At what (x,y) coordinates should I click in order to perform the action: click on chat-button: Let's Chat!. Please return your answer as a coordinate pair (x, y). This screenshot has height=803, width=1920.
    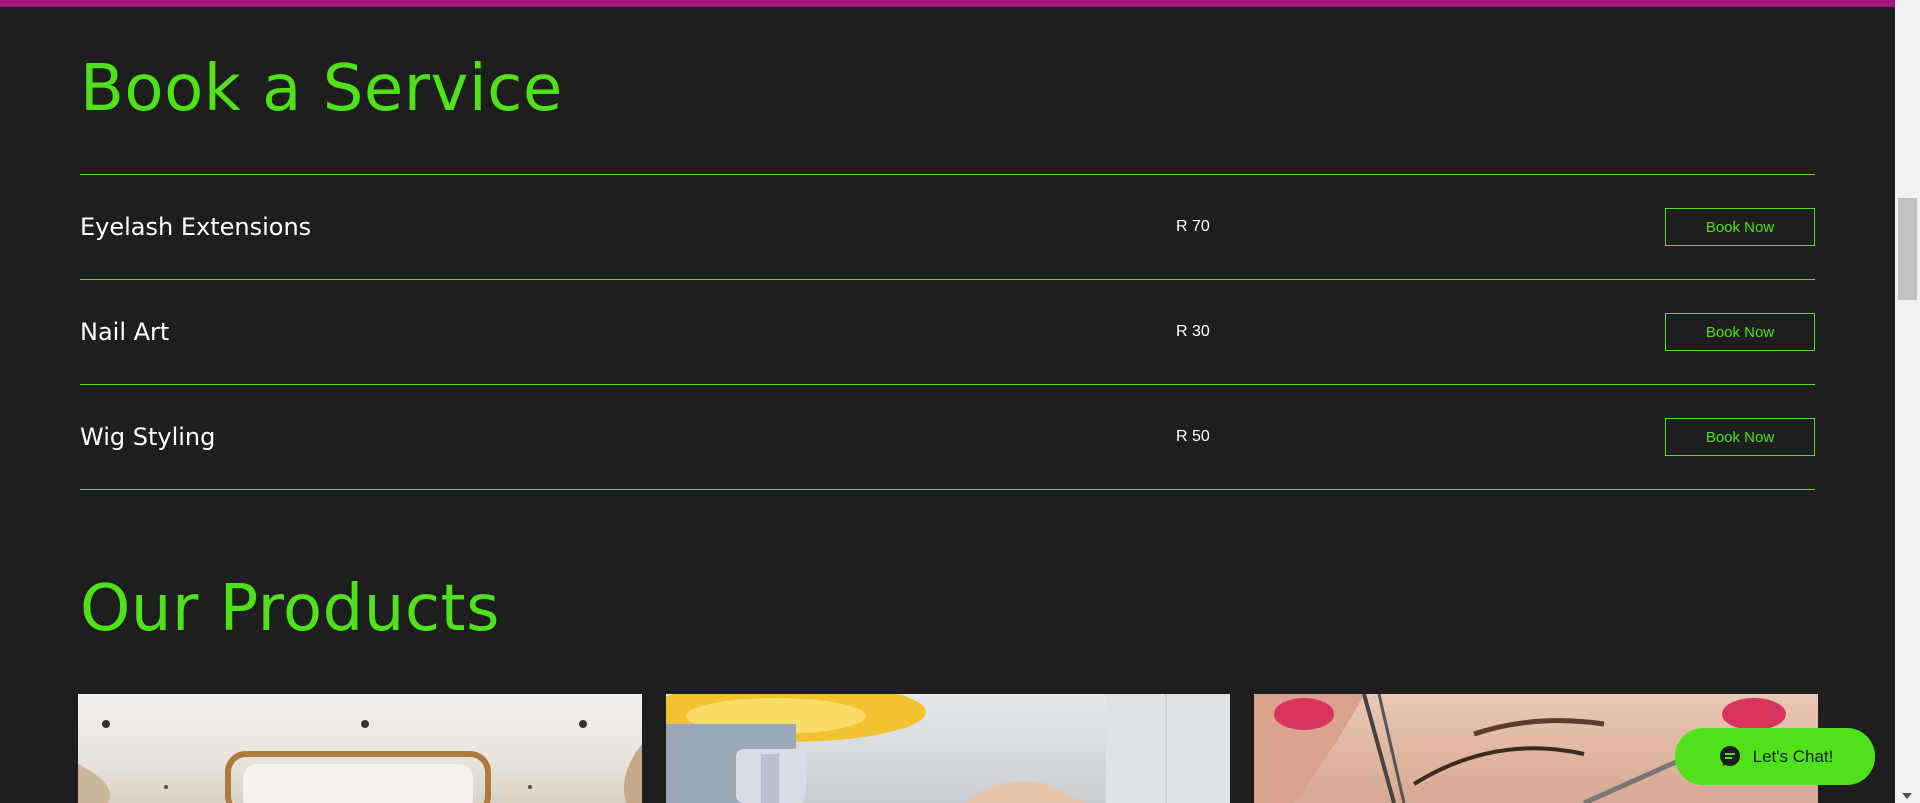
    Looking at the image, I should click on (1775, 756).